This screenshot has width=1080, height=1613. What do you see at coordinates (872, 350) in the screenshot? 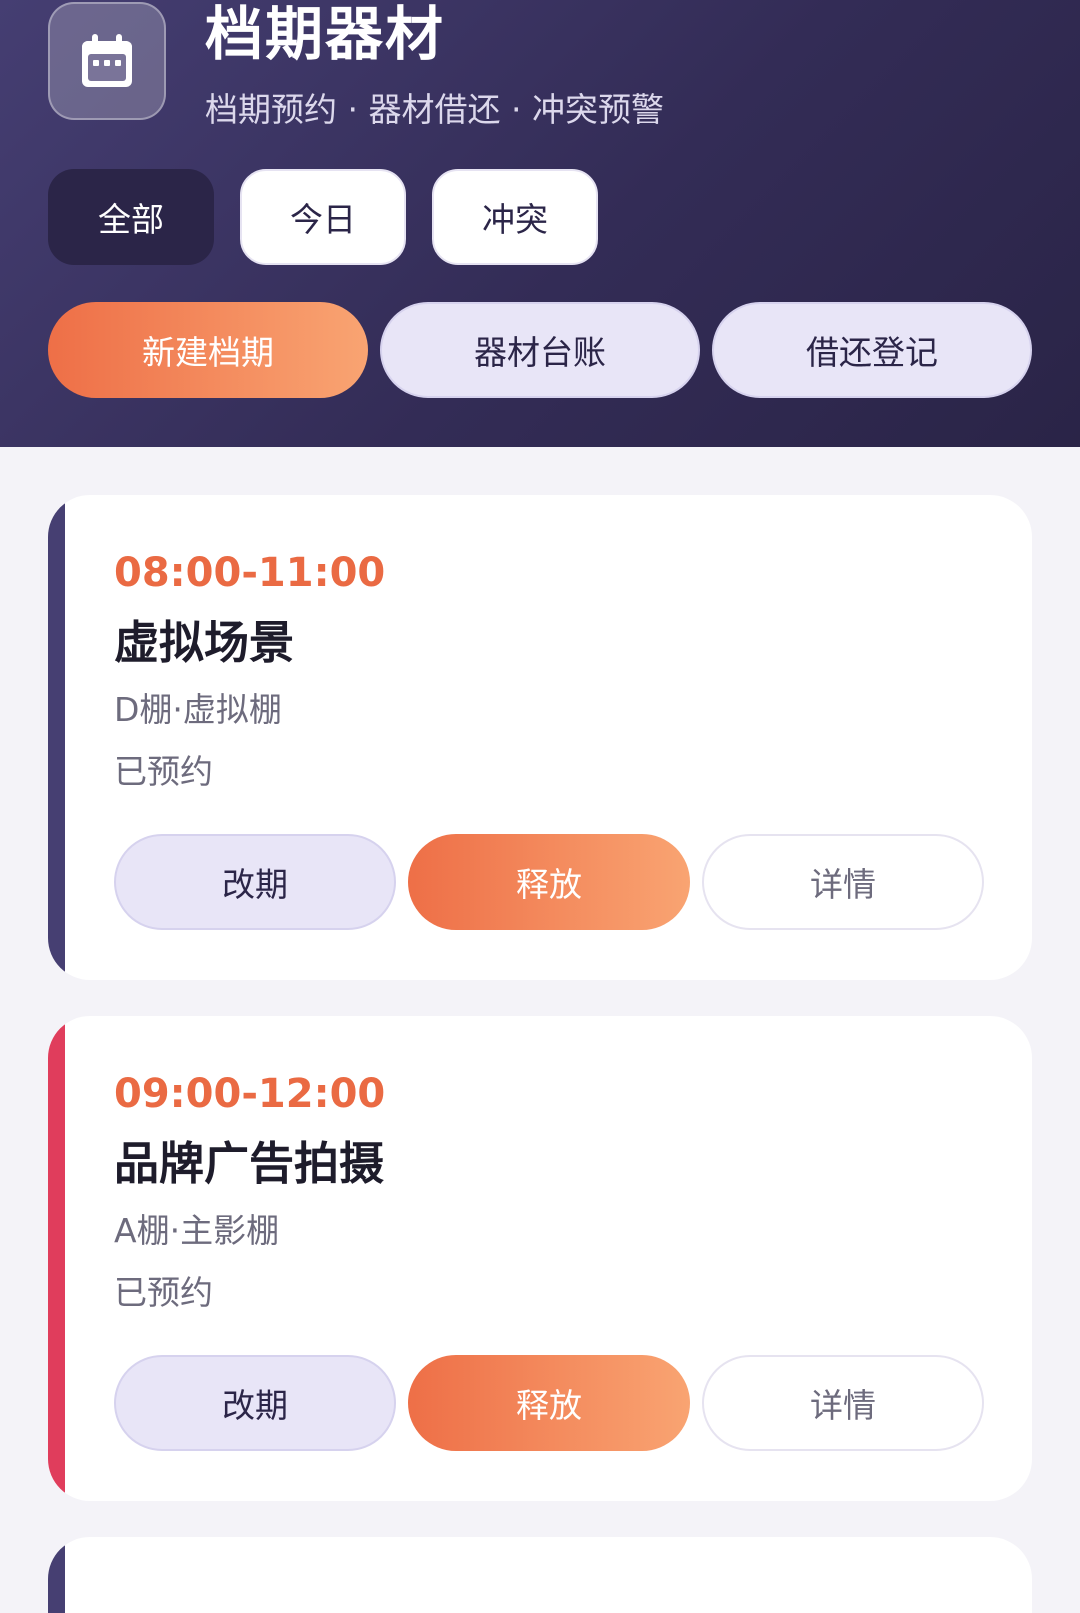
I see `borrow-return-button: 借还登记` at bounding box center [872, 350].